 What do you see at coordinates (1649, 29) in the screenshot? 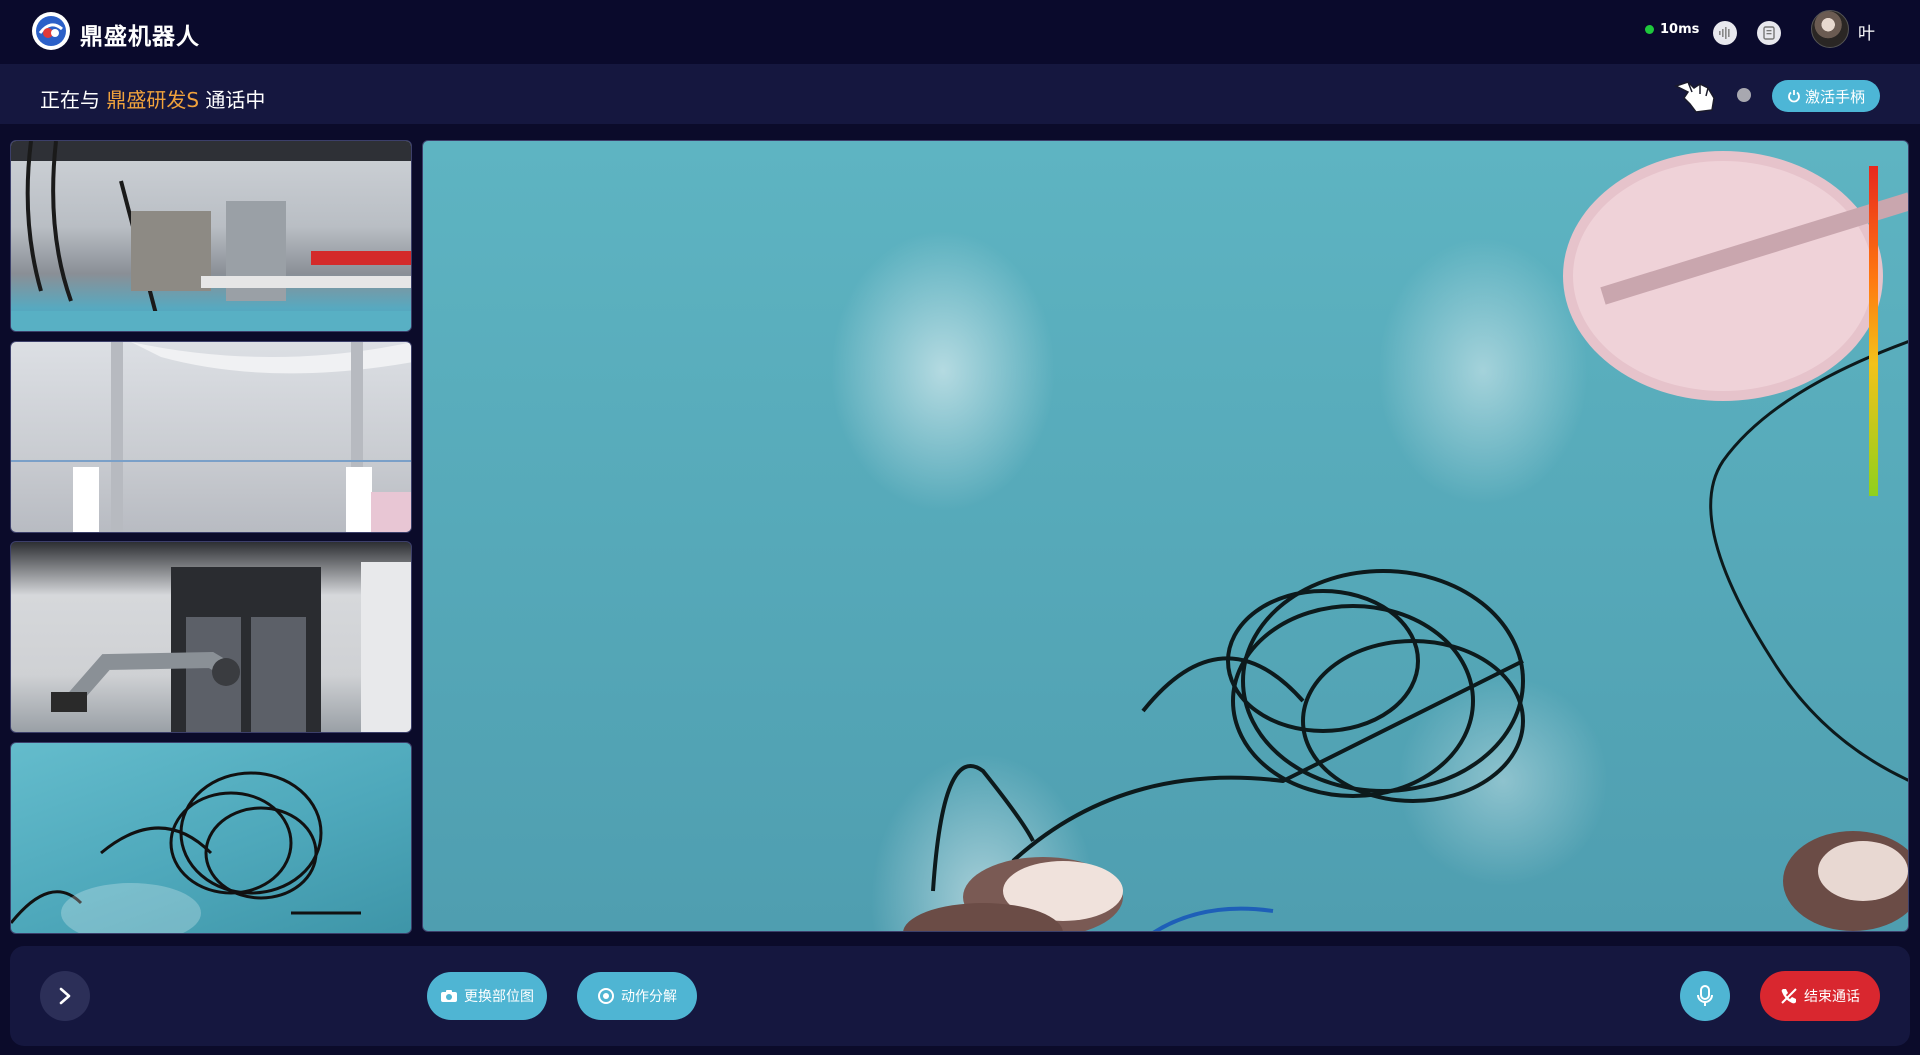
I see `status-dot-icon` at bounding box center [1649, 29].